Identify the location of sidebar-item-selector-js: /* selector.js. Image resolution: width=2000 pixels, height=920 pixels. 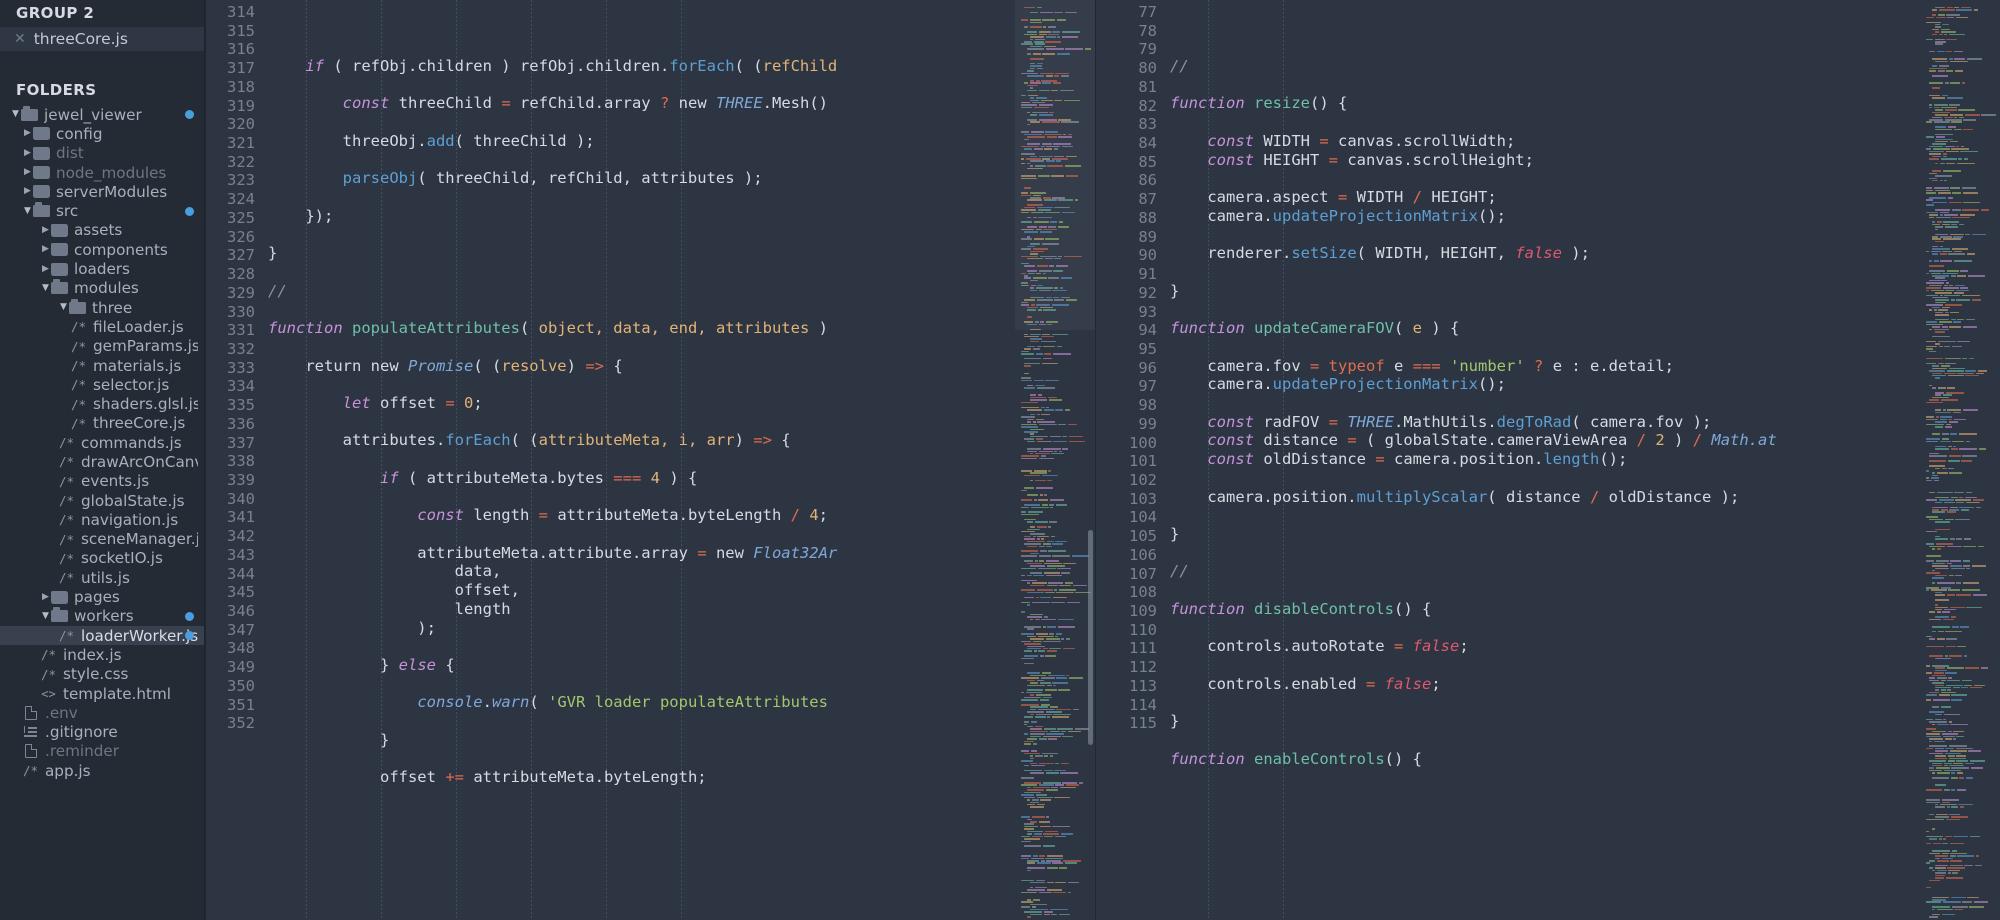
(102, 384).